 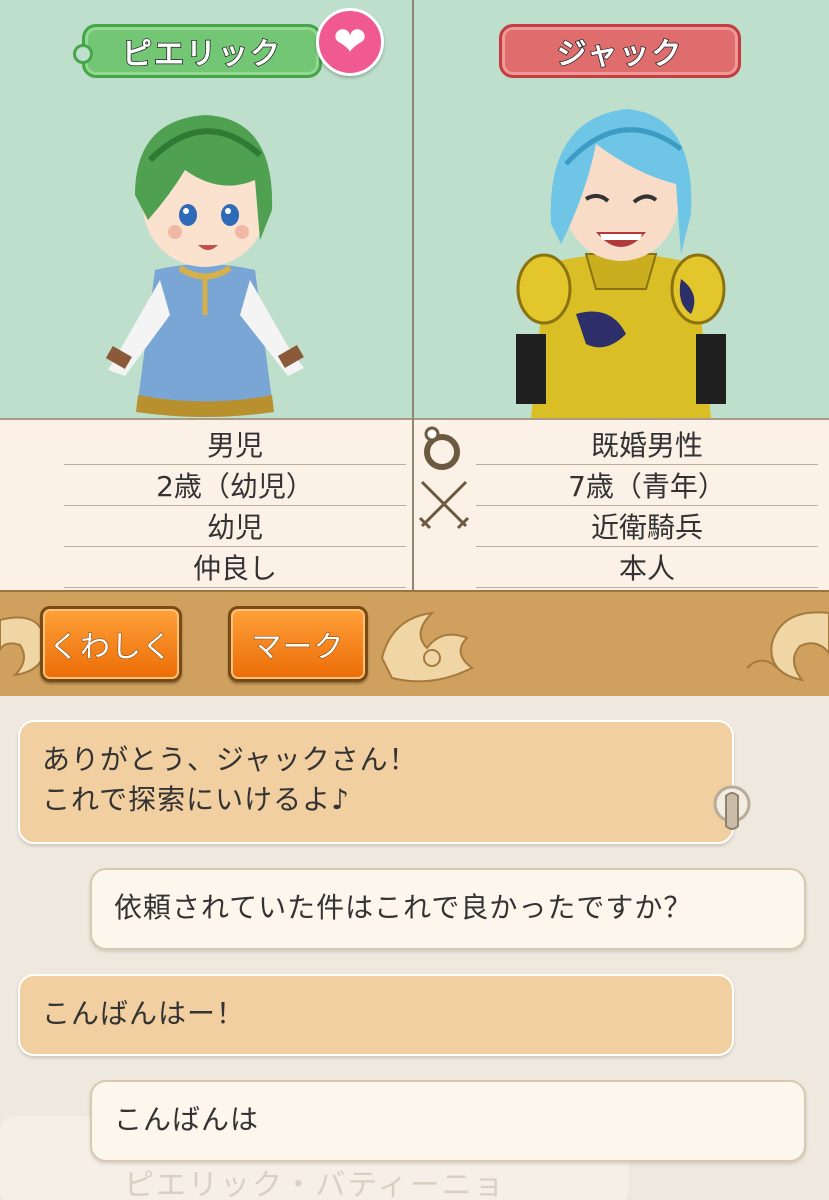 I want to click on heart-icon: ❤, so click(x=350, y=42).